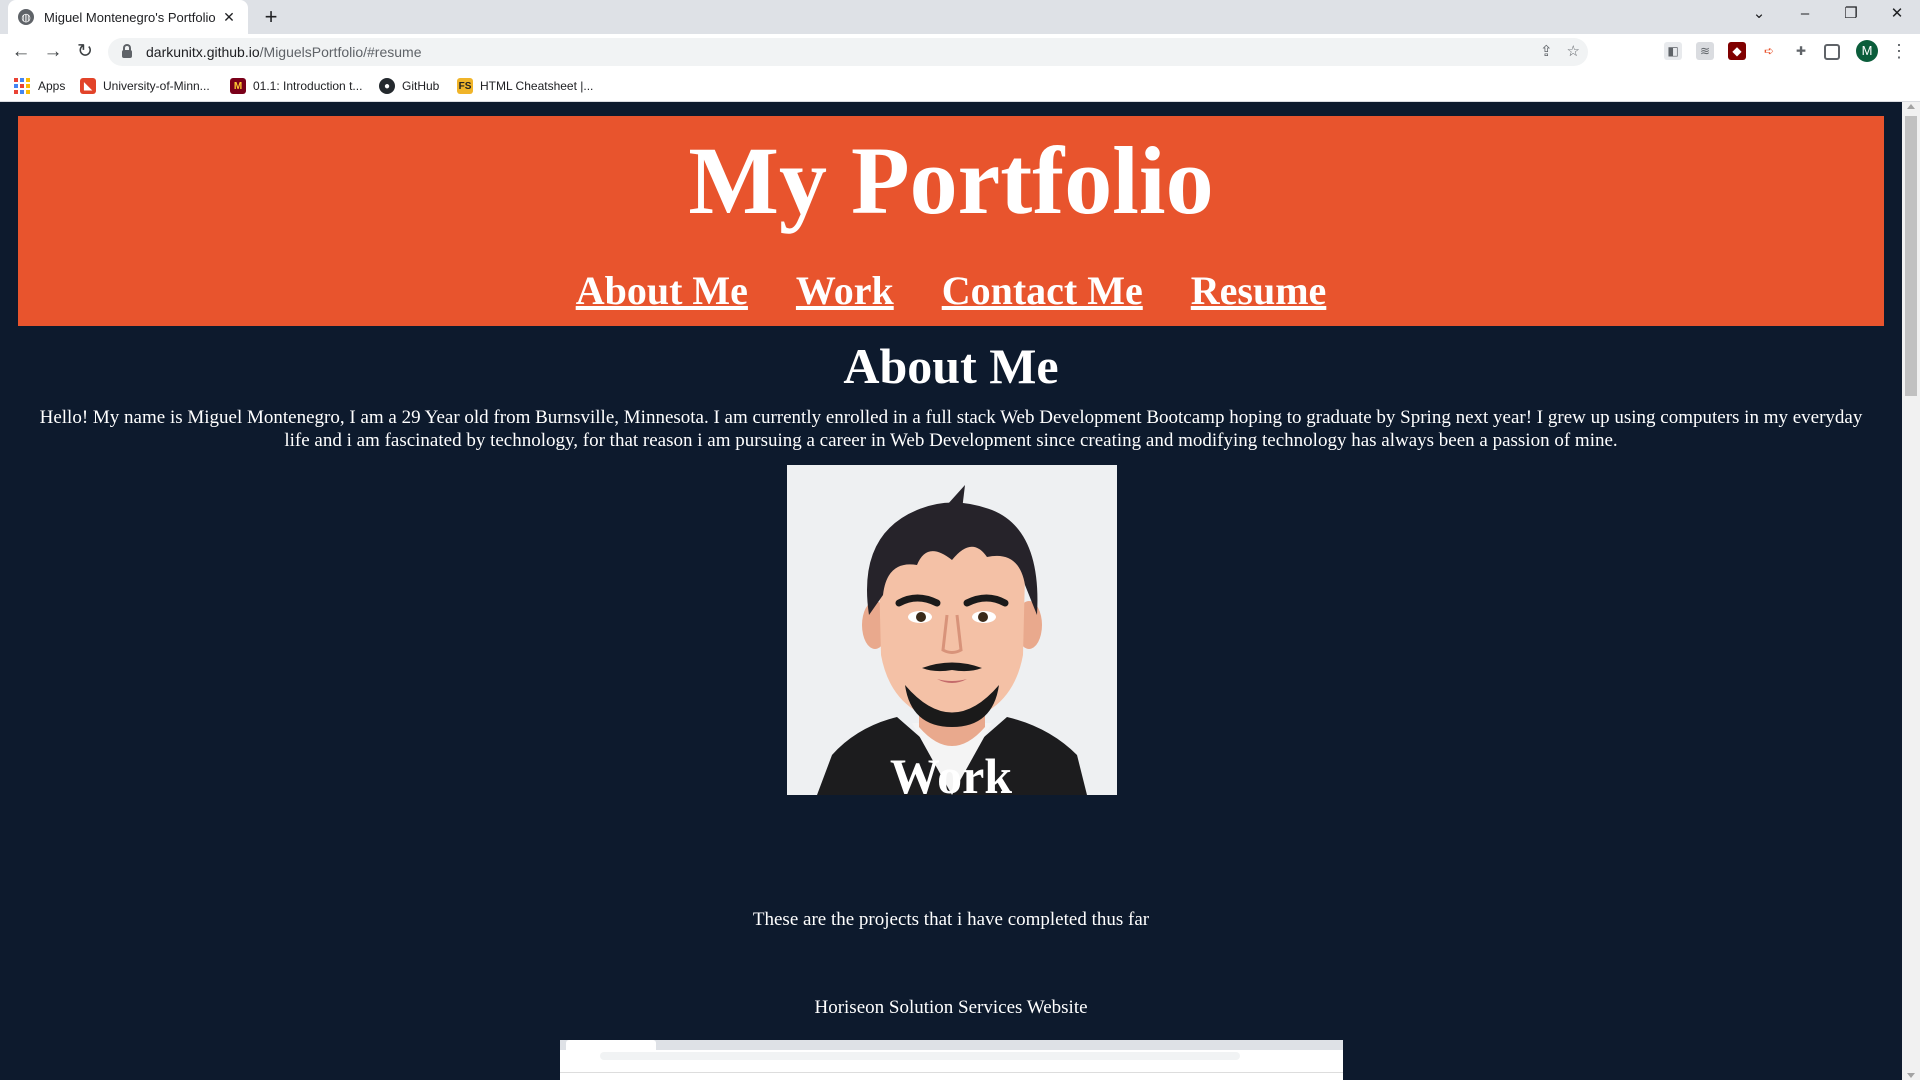  I want to click on reload-icon: ↻, so click(85, 52).